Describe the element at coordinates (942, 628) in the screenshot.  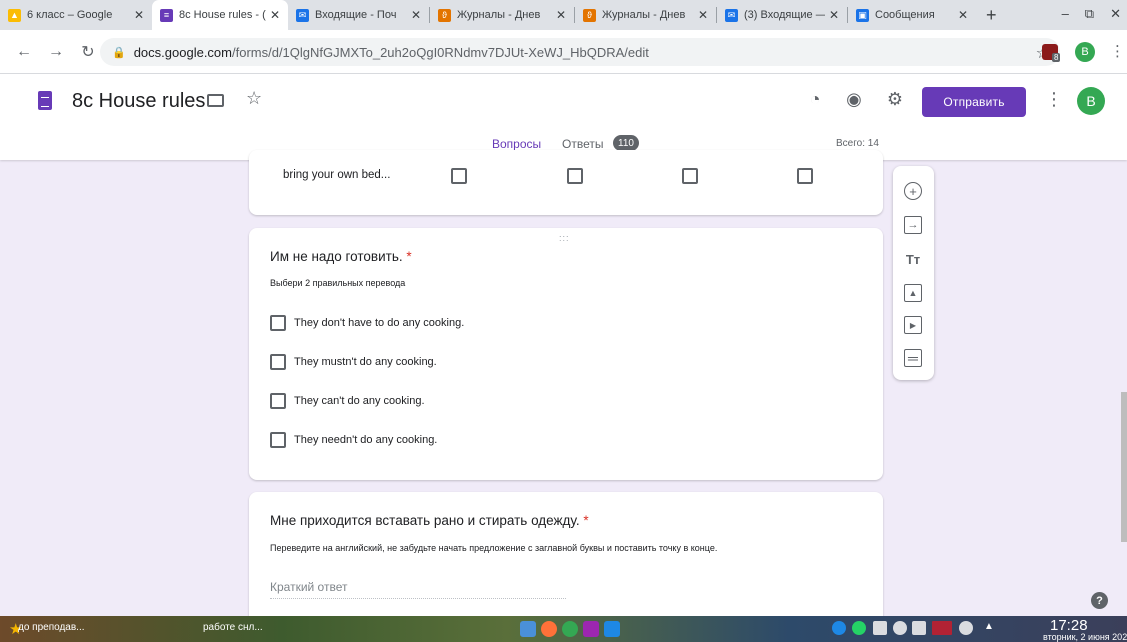
I see `tray-language-flag-icon` at that location.